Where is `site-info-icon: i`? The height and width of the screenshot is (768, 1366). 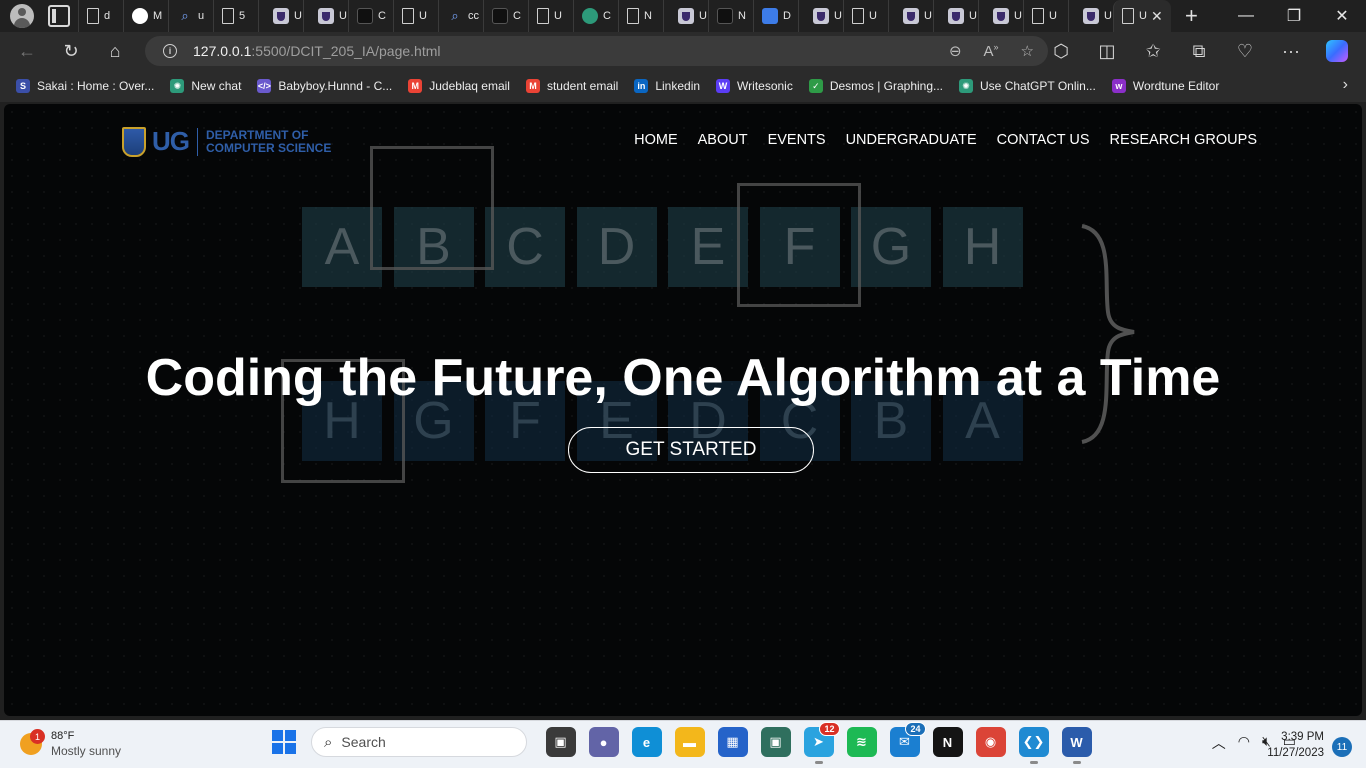 site-info-icon: i is located at coordinates (170, 51).